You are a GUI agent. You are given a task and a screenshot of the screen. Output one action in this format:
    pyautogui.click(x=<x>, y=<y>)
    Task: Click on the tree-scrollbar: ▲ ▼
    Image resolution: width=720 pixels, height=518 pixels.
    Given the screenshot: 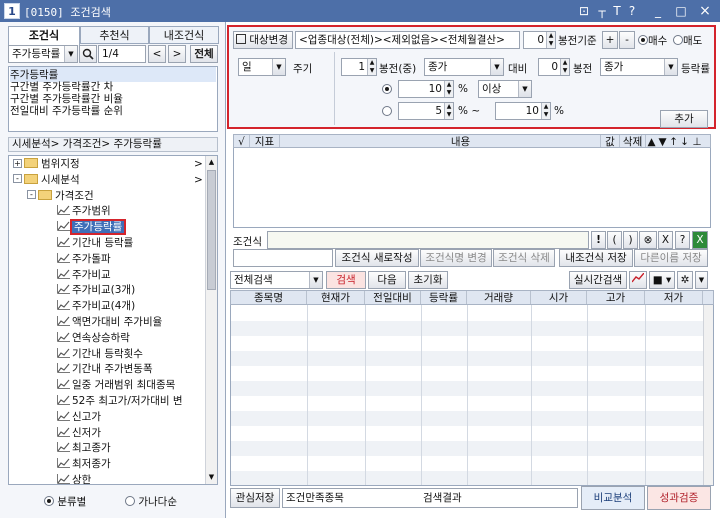 What is the action you would take?
    pyautogui.click(x=211, y=320)
    